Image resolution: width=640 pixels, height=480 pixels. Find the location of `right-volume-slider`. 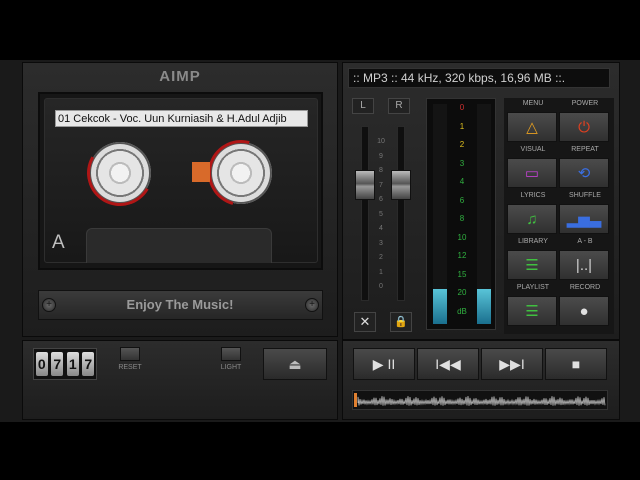

right-volume-slider is located at coordinates (401, 185).